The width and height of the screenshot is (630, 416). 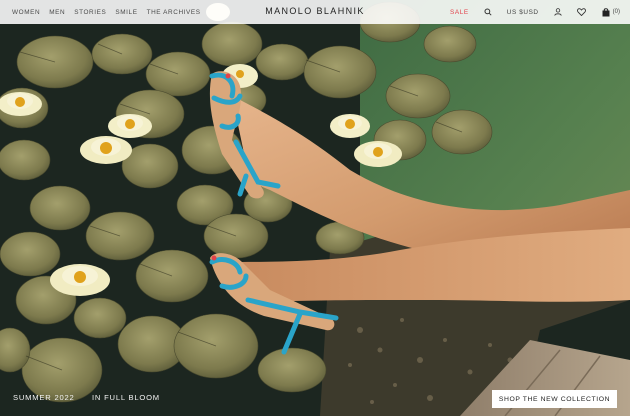 I want to click on utility-nav: SALE US $USD (0), so click(x=535, y=12).